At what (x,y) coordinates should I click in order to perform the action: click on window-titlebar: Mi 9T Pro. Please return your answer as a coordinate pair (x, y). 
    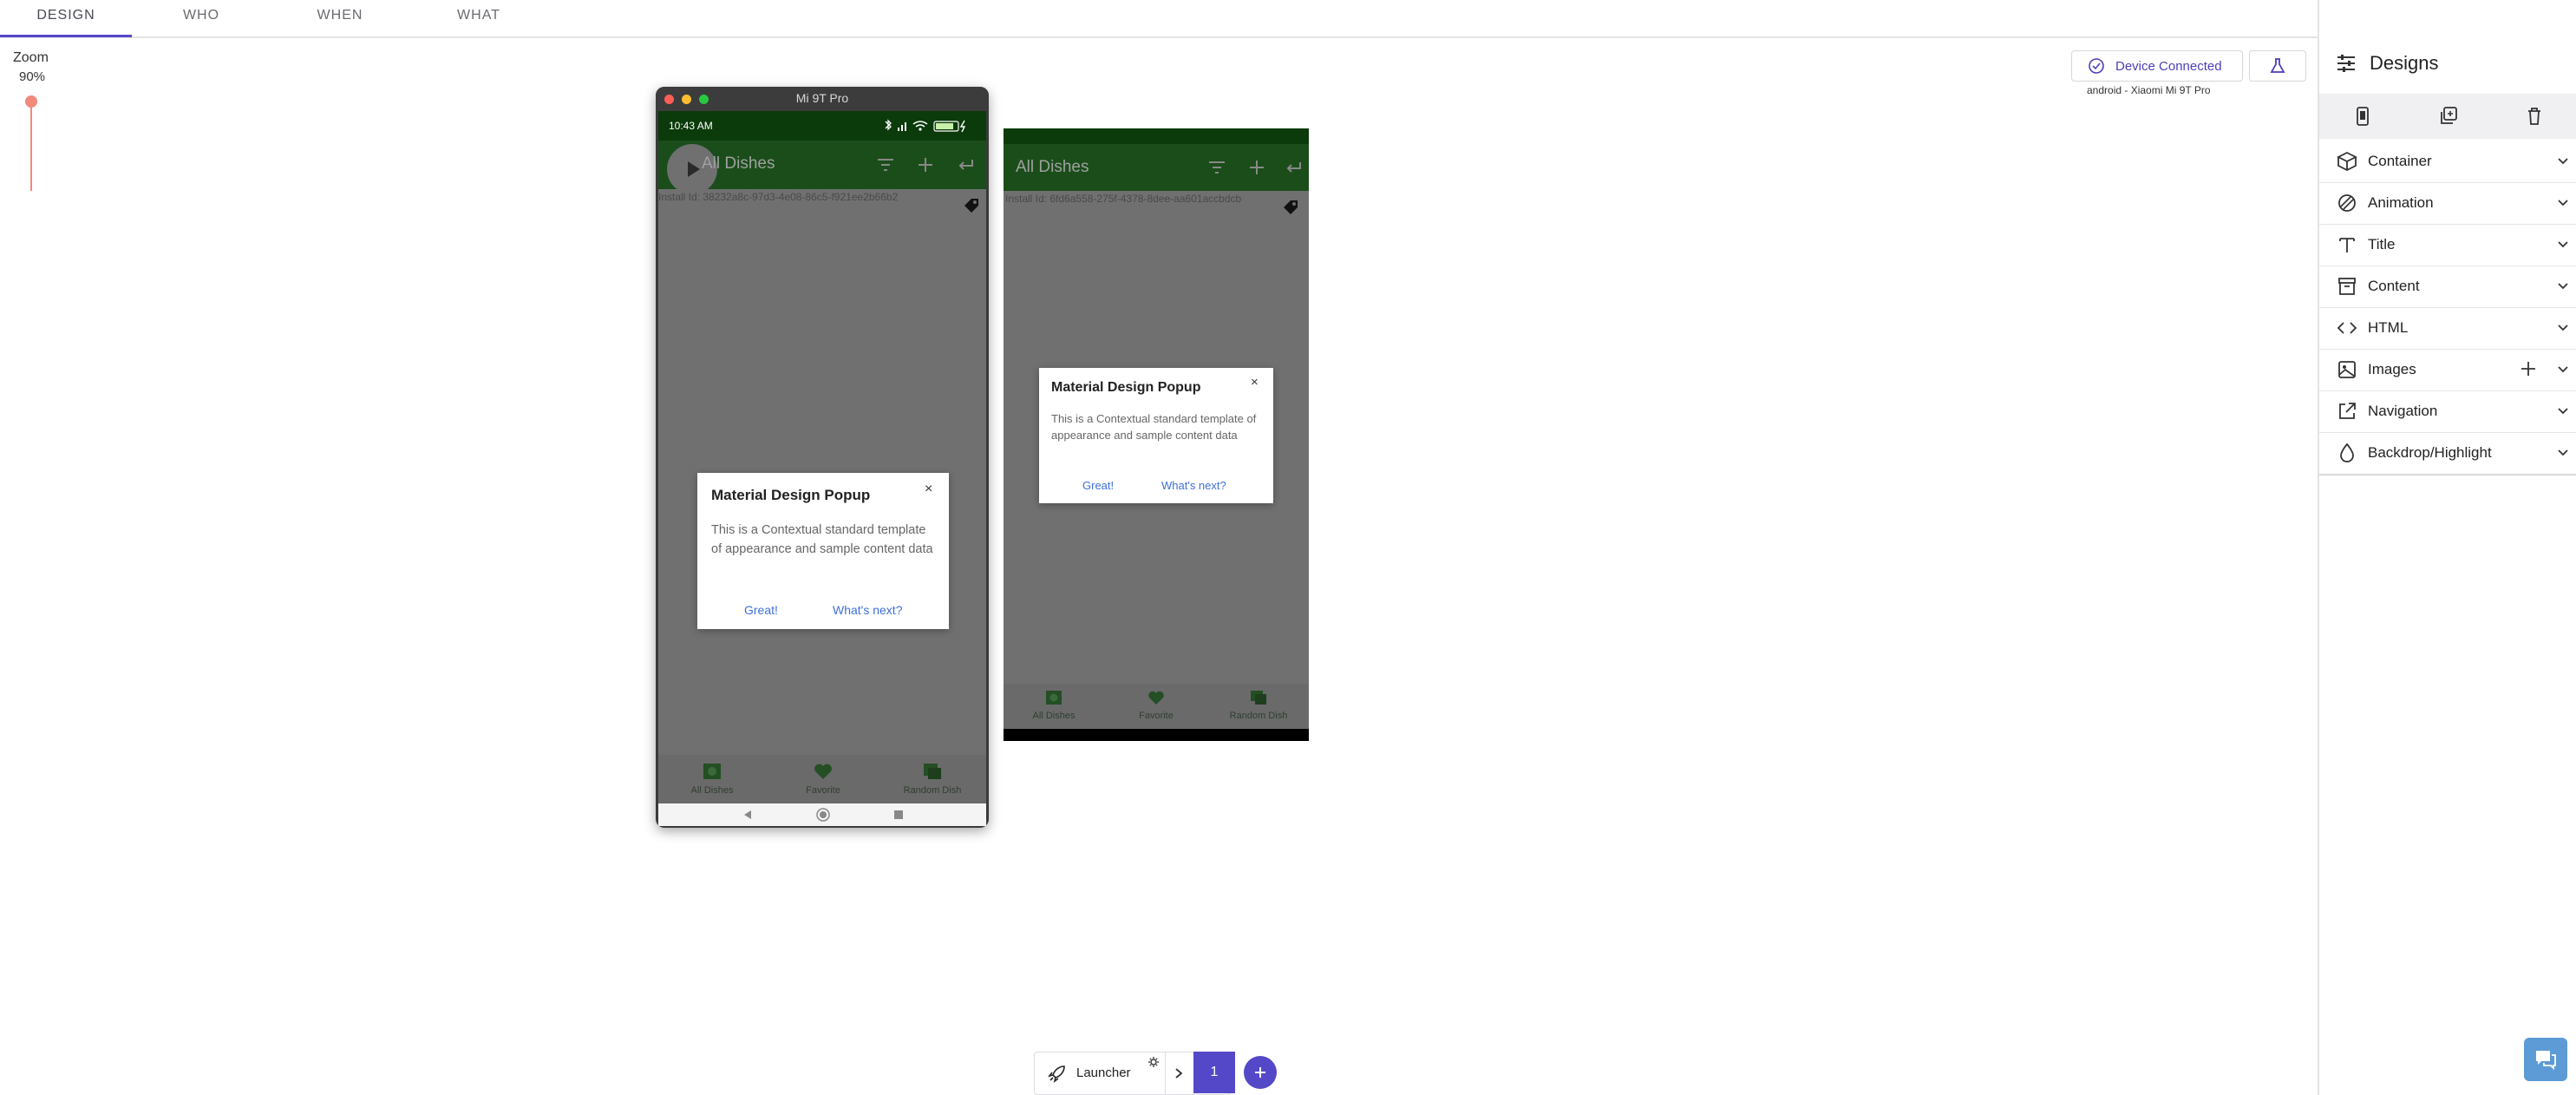
    Looking at the image, I should click on (822, 99).